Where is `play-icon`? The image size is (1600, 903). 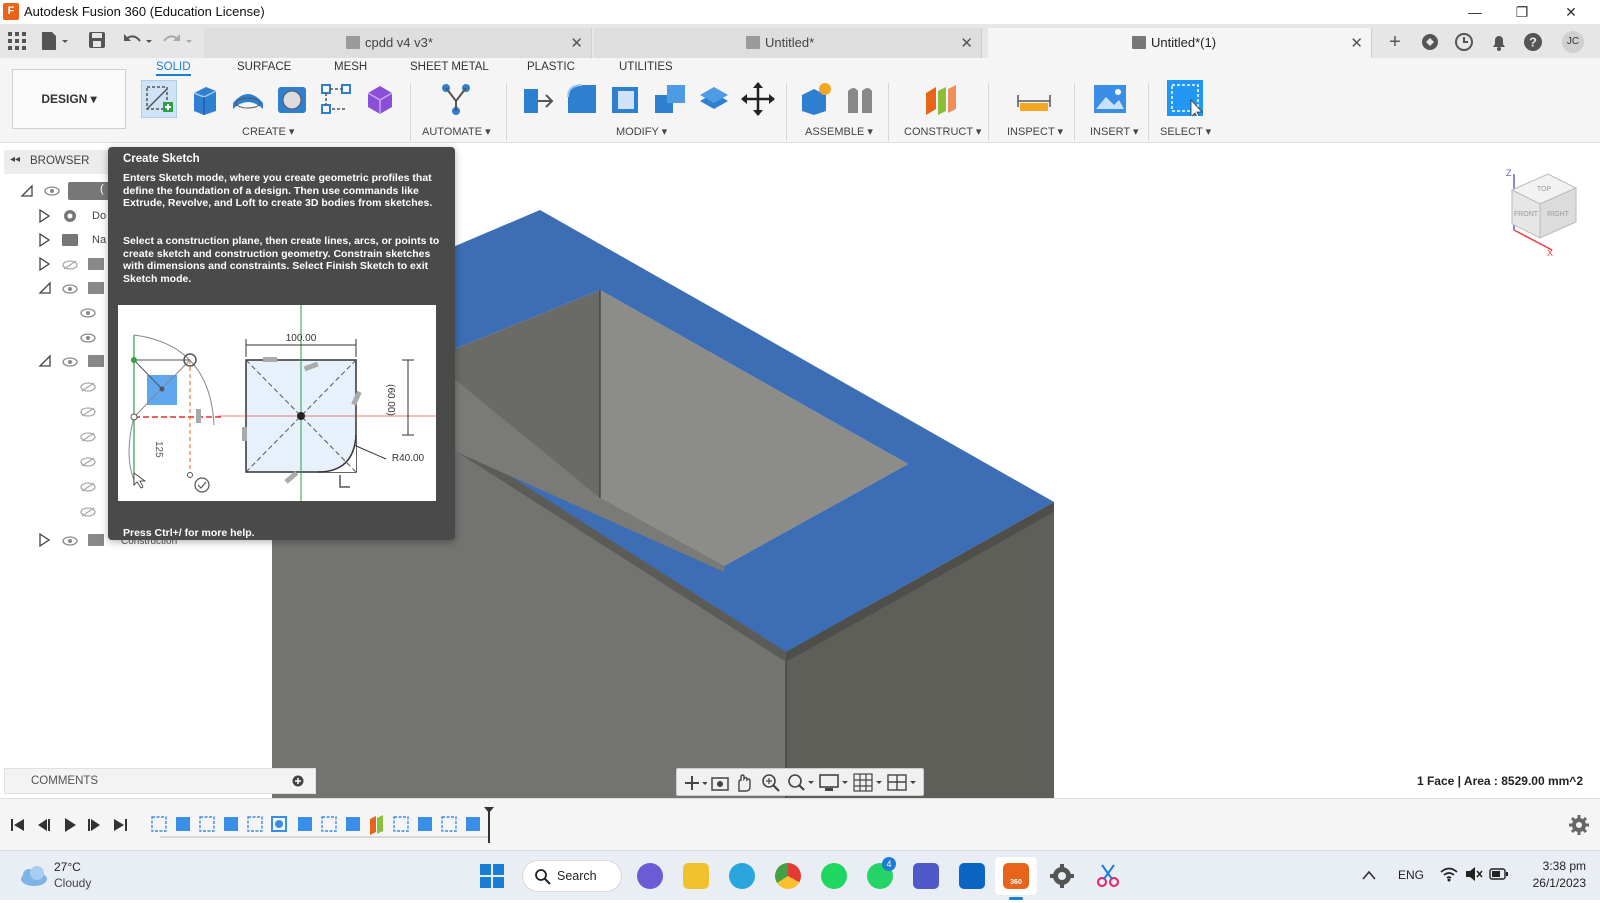
play-icon is located at coordinates (70, 825).